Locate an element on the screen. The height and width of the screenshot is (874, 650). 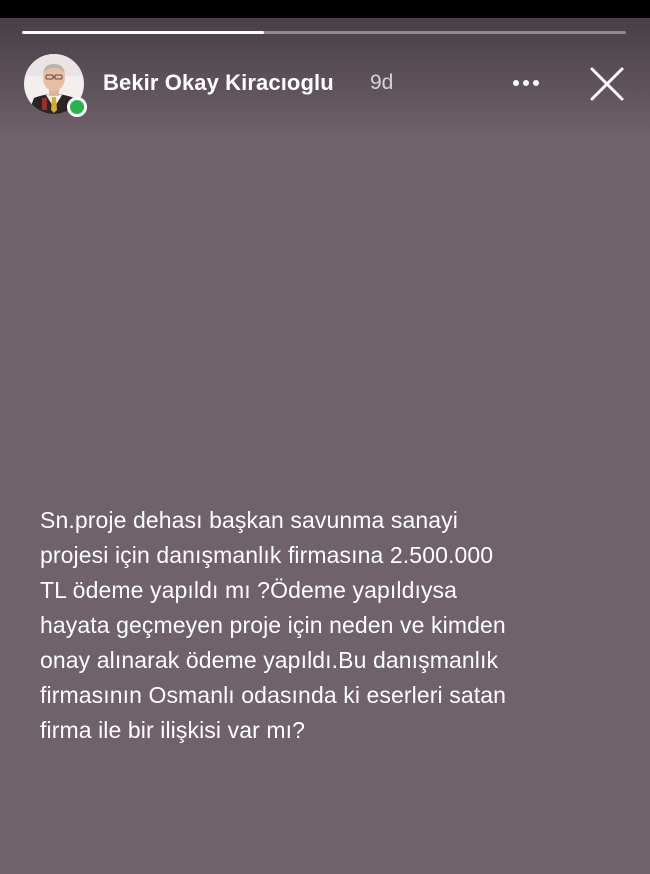
close-icon is located at coordinates (607, 84).